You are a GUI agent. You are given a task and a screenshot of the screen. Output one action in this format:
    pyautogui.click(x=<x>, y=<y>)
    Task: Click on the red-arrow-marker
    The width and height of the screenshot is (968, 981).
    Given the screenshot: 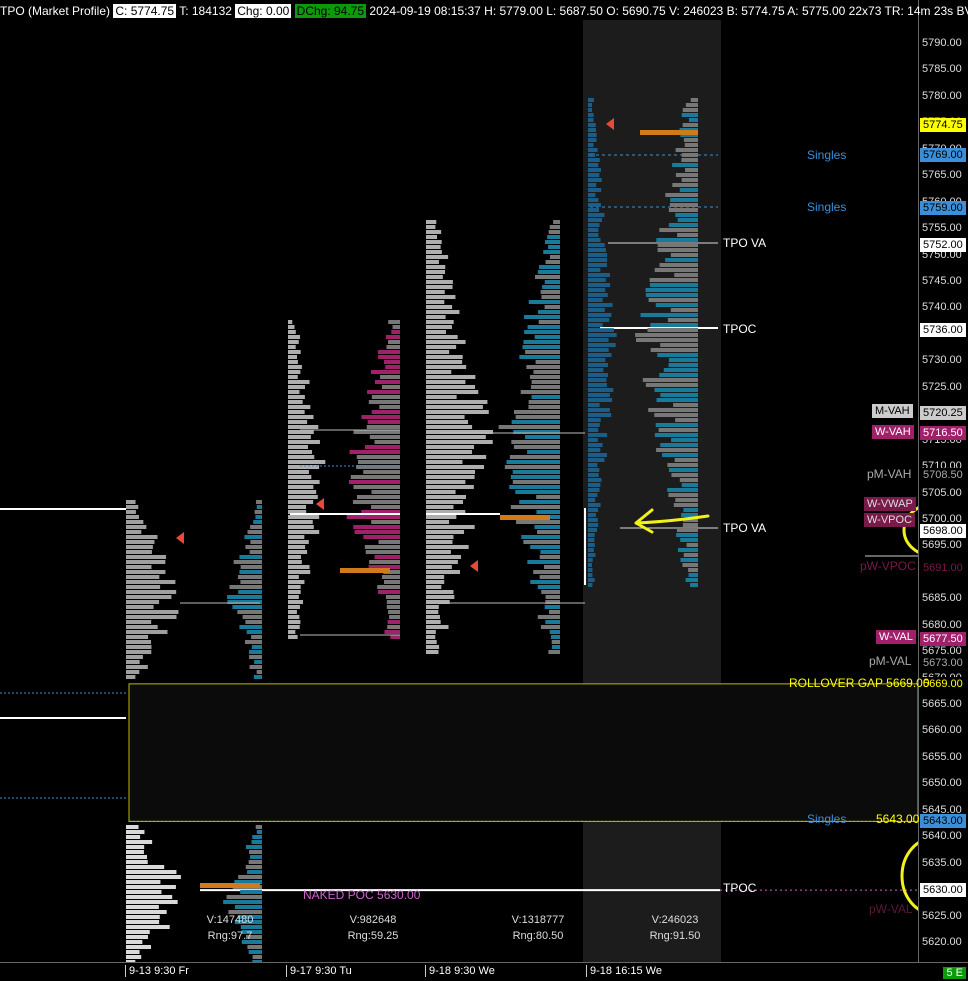 What is the action you would take?
    pyautogui.click(x=474, y=566)
    